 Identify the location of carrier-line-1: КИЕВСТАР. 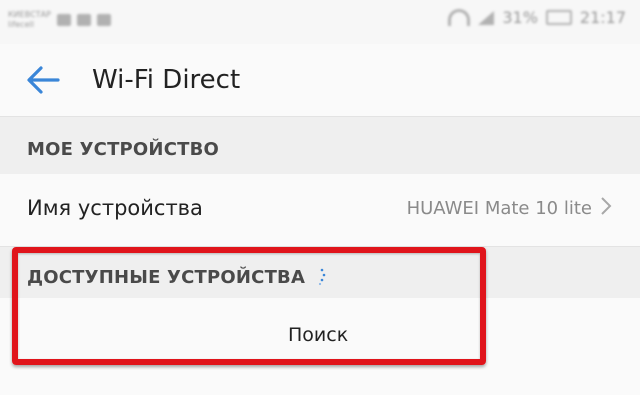
(29, 14).